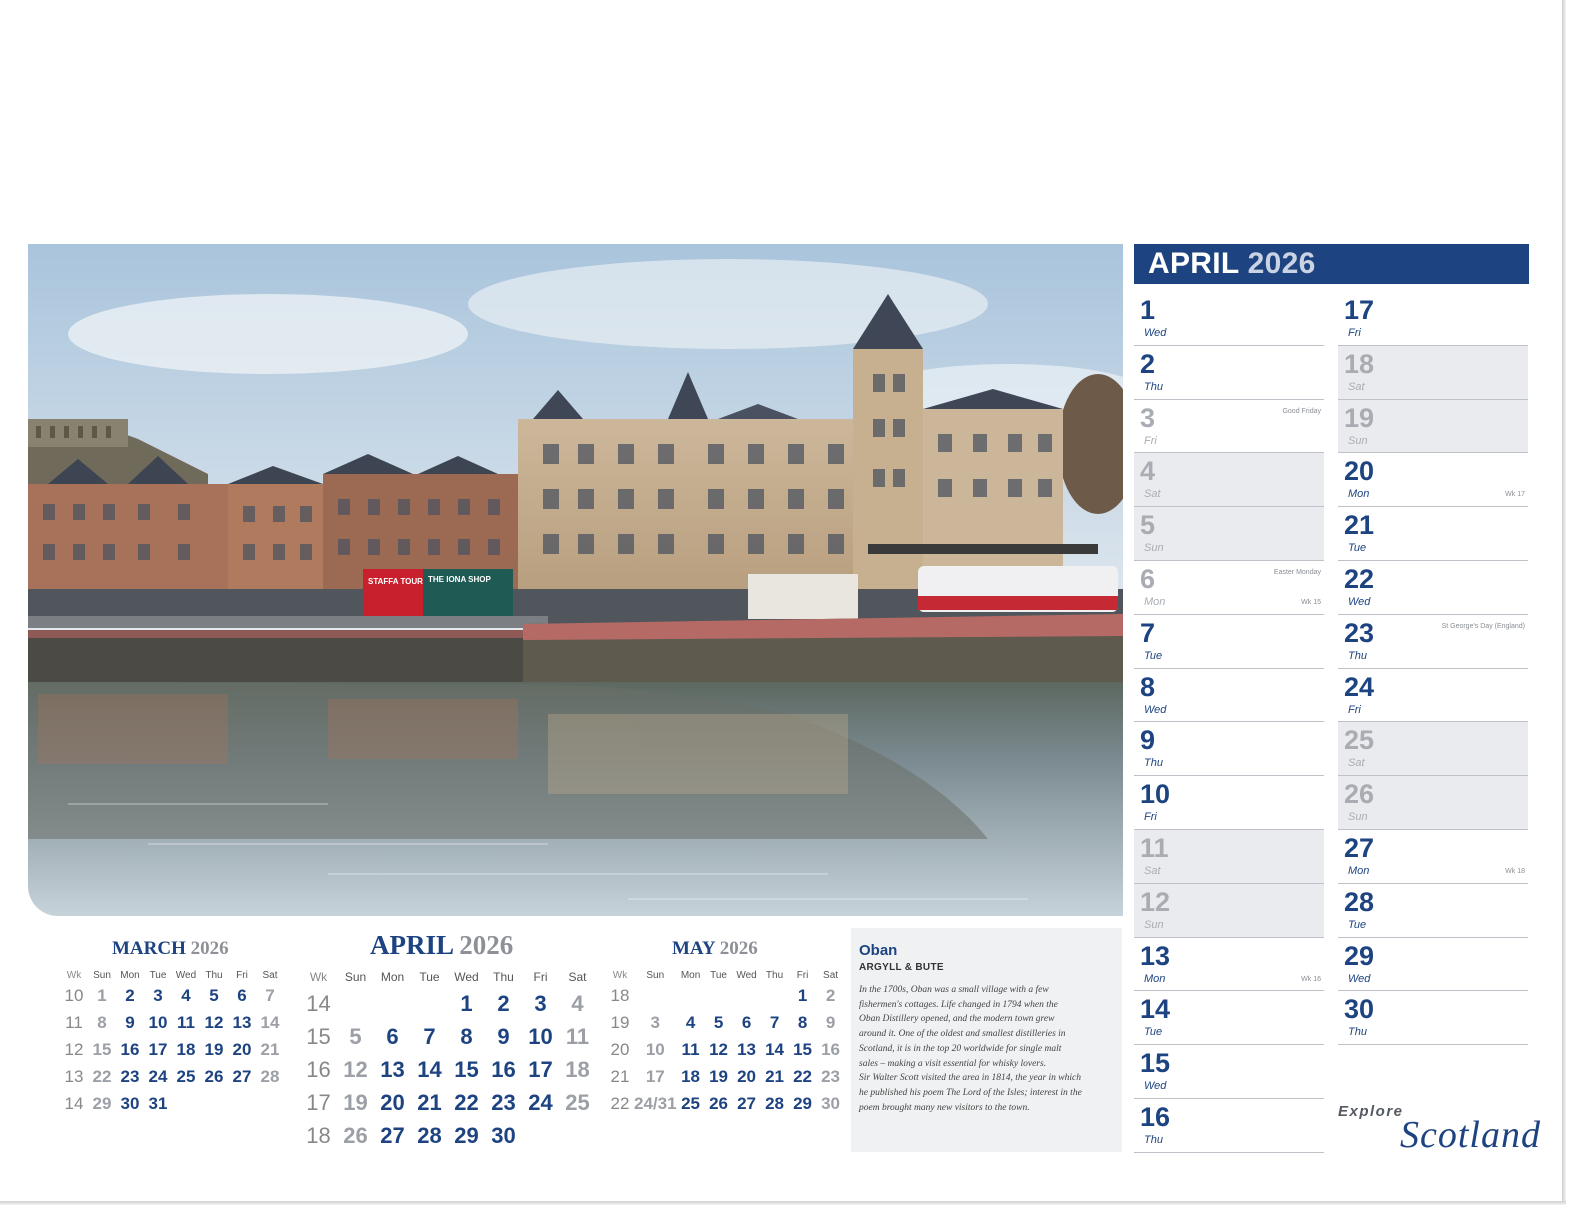 Image resolution: width=1593 pixels, height=1212 pixels. What do you see at coordinates (783, 1203) in the screenshot?
I see `page-edge-bottom` at bounding box center [783, 1203].